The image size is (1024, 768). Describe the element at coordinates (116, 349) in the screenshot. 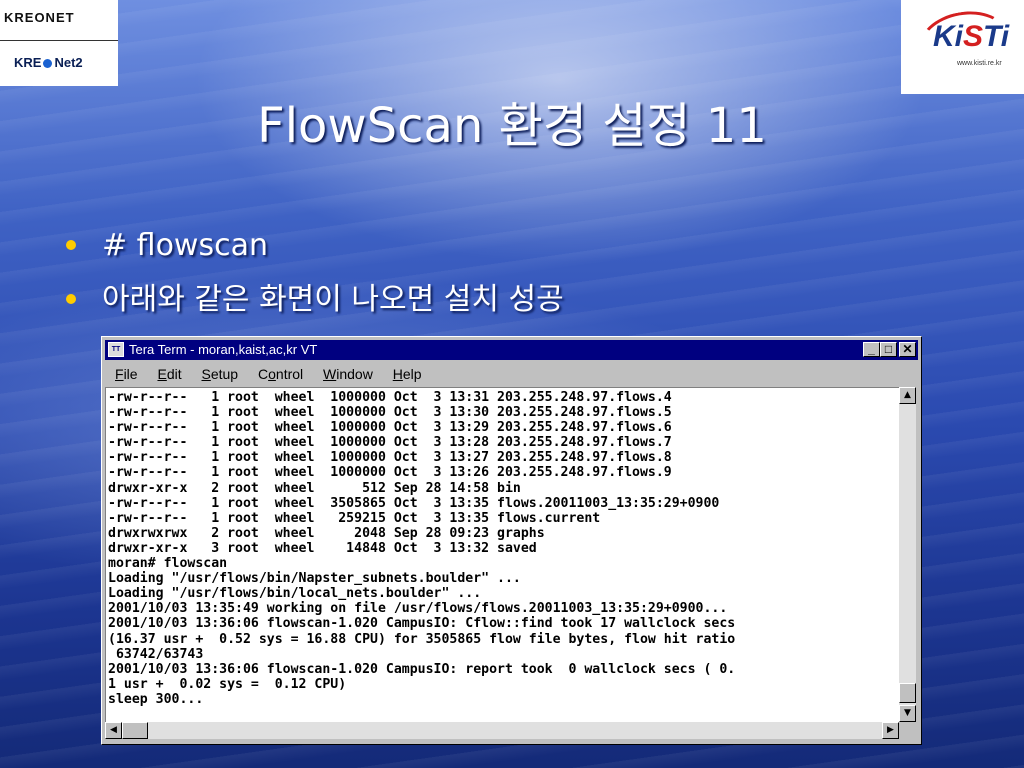

I see `tera-term-app-icon: TT` at that location.